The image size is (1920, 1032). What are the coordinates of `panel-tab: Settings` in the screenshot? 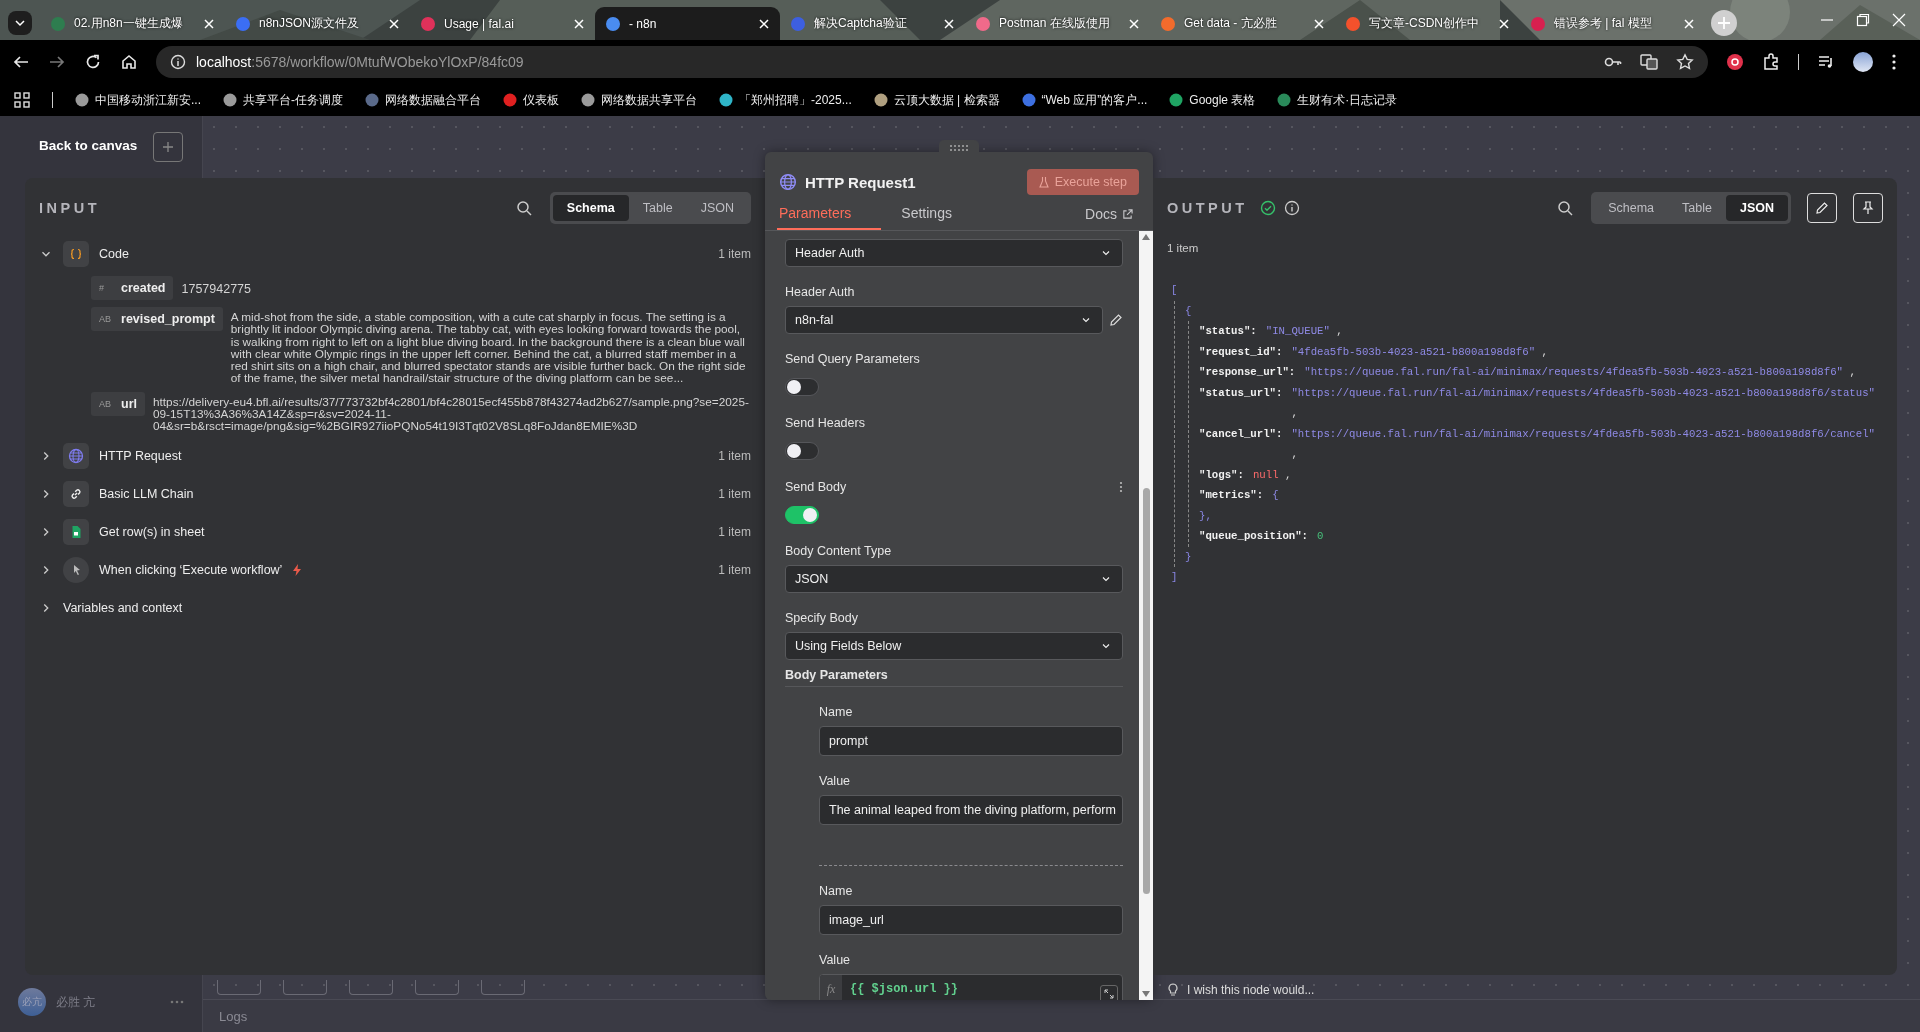 It's located at (932, 214).